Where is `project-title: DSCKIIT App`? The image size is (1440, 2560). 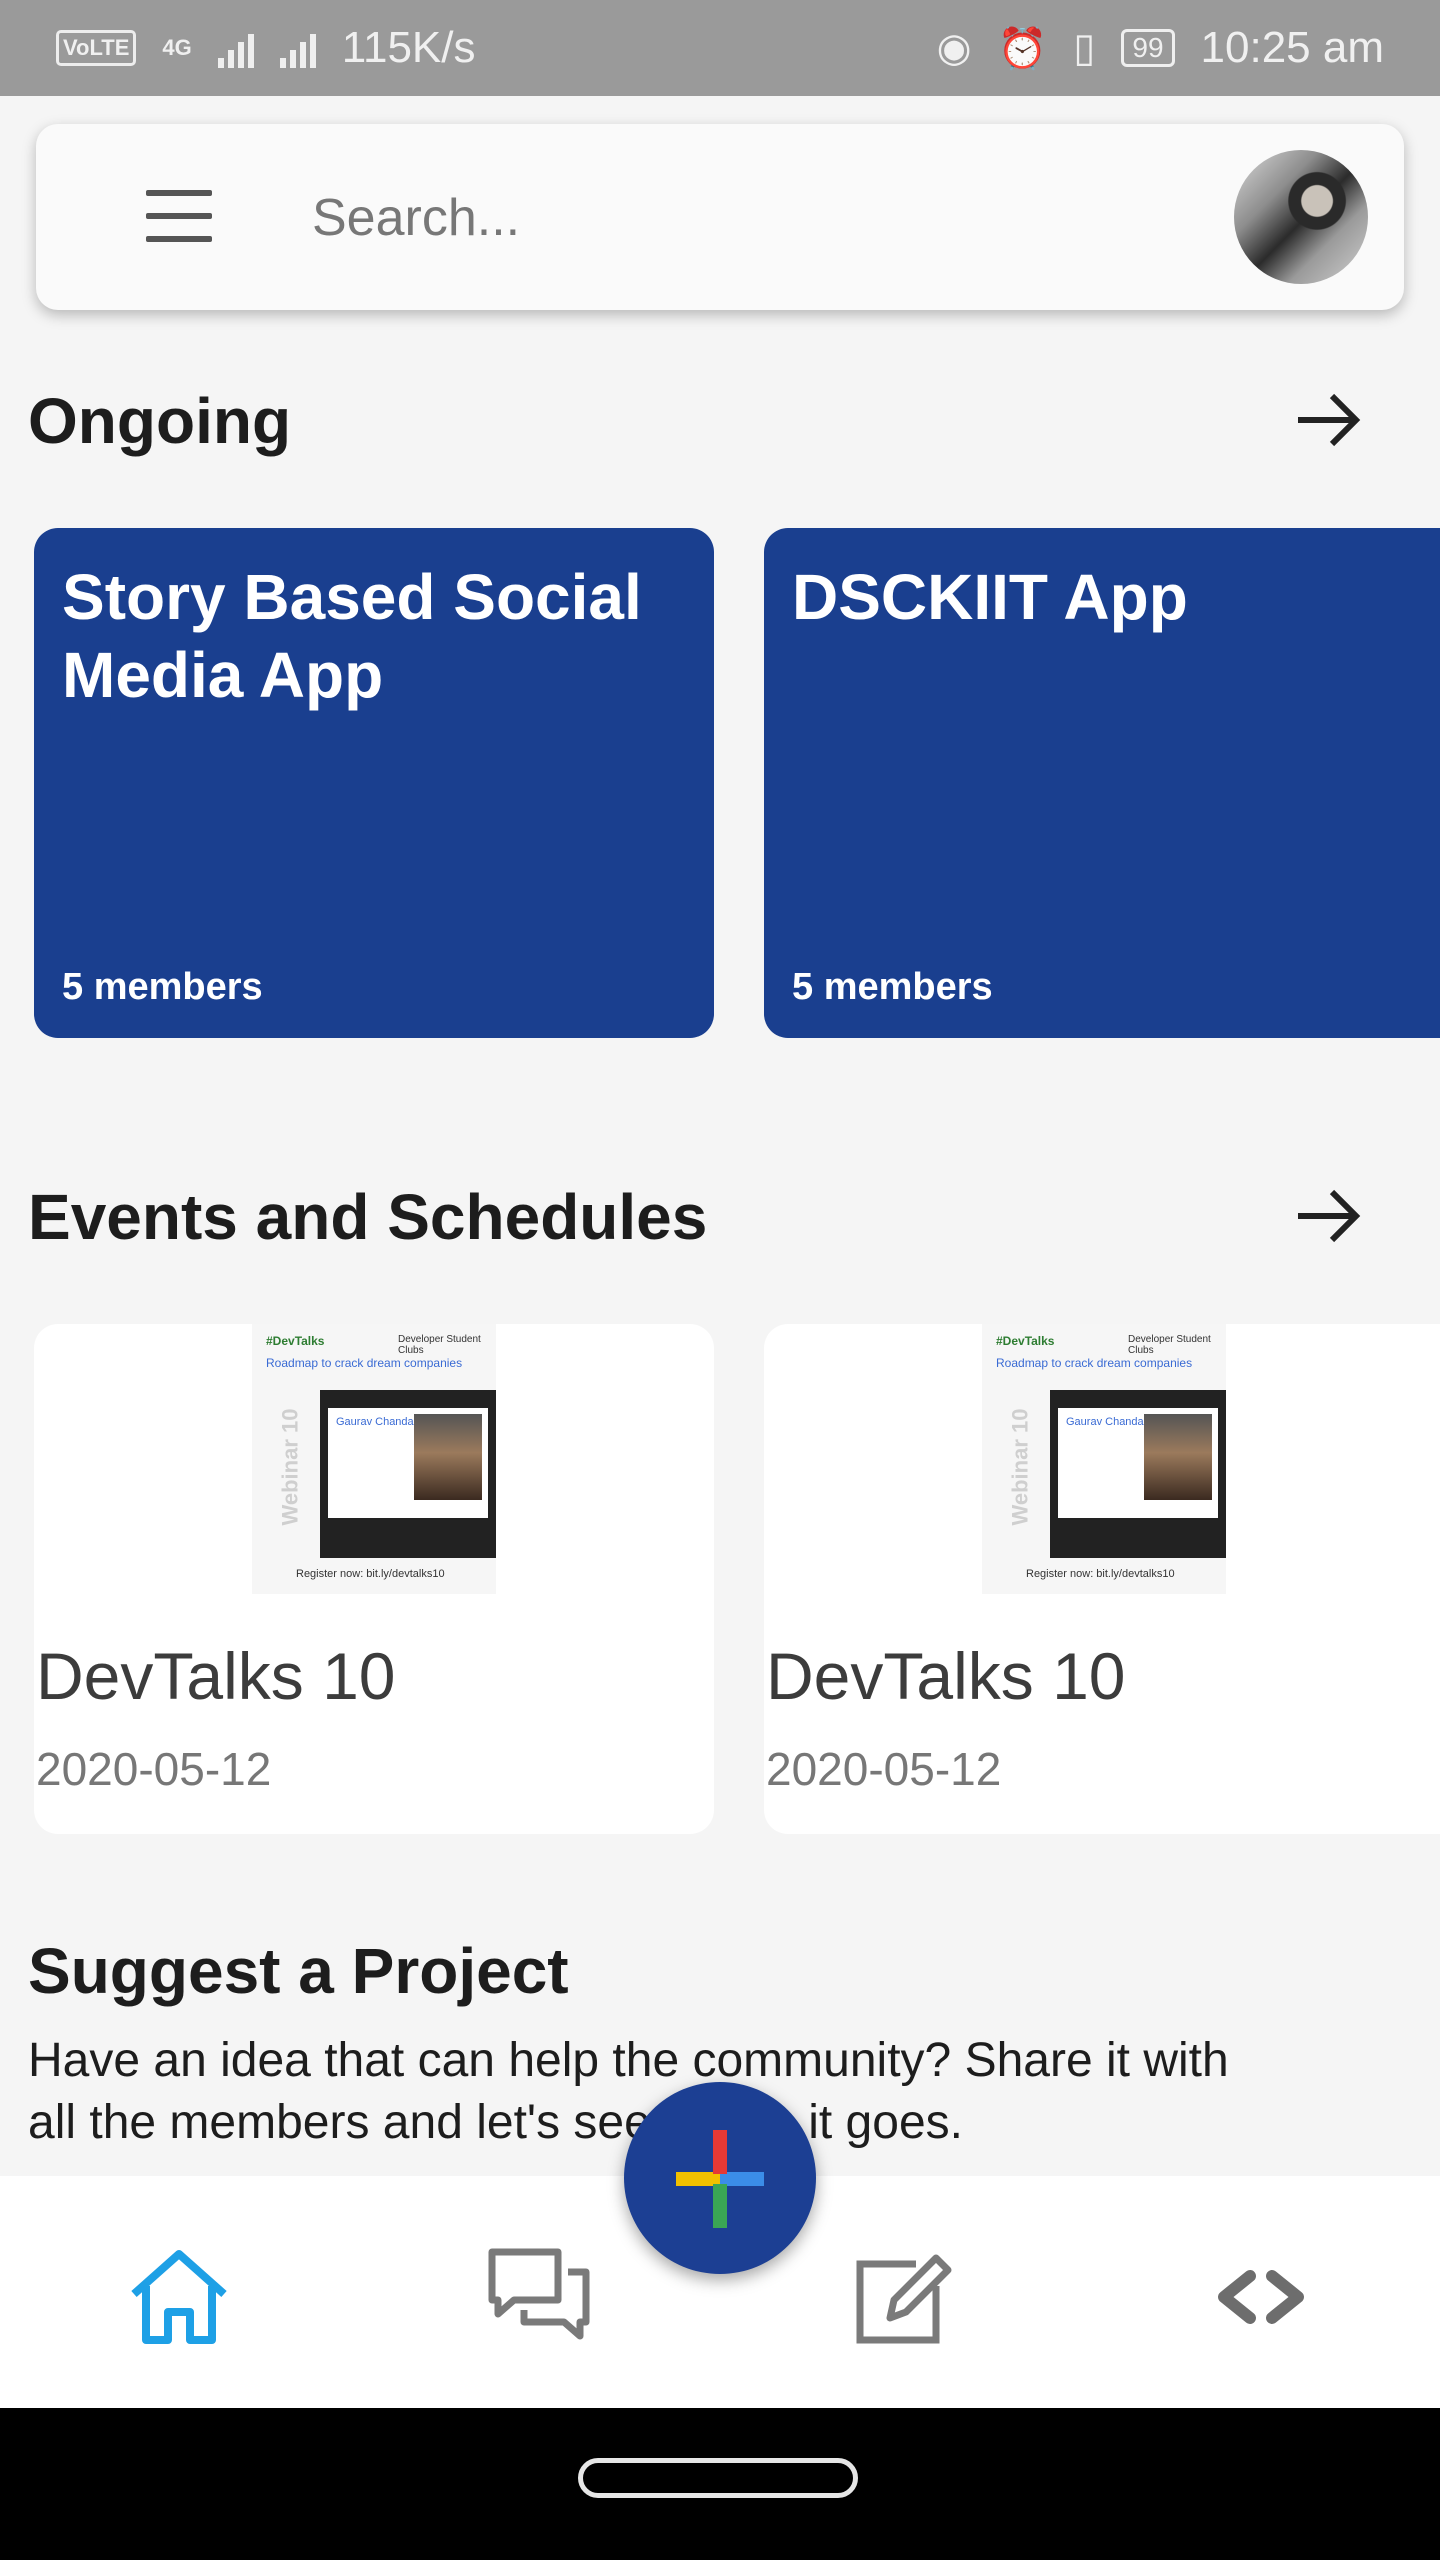 project-title: DSCKIIT App is located at coordinates (990, 597).